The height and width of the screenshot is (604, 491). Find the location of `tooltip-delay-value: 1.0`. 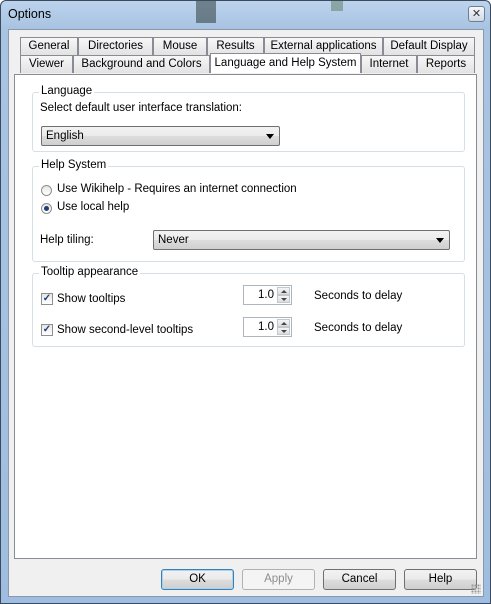

tooltip-delay-value: 1.0 is located at coordinates (266, 295).